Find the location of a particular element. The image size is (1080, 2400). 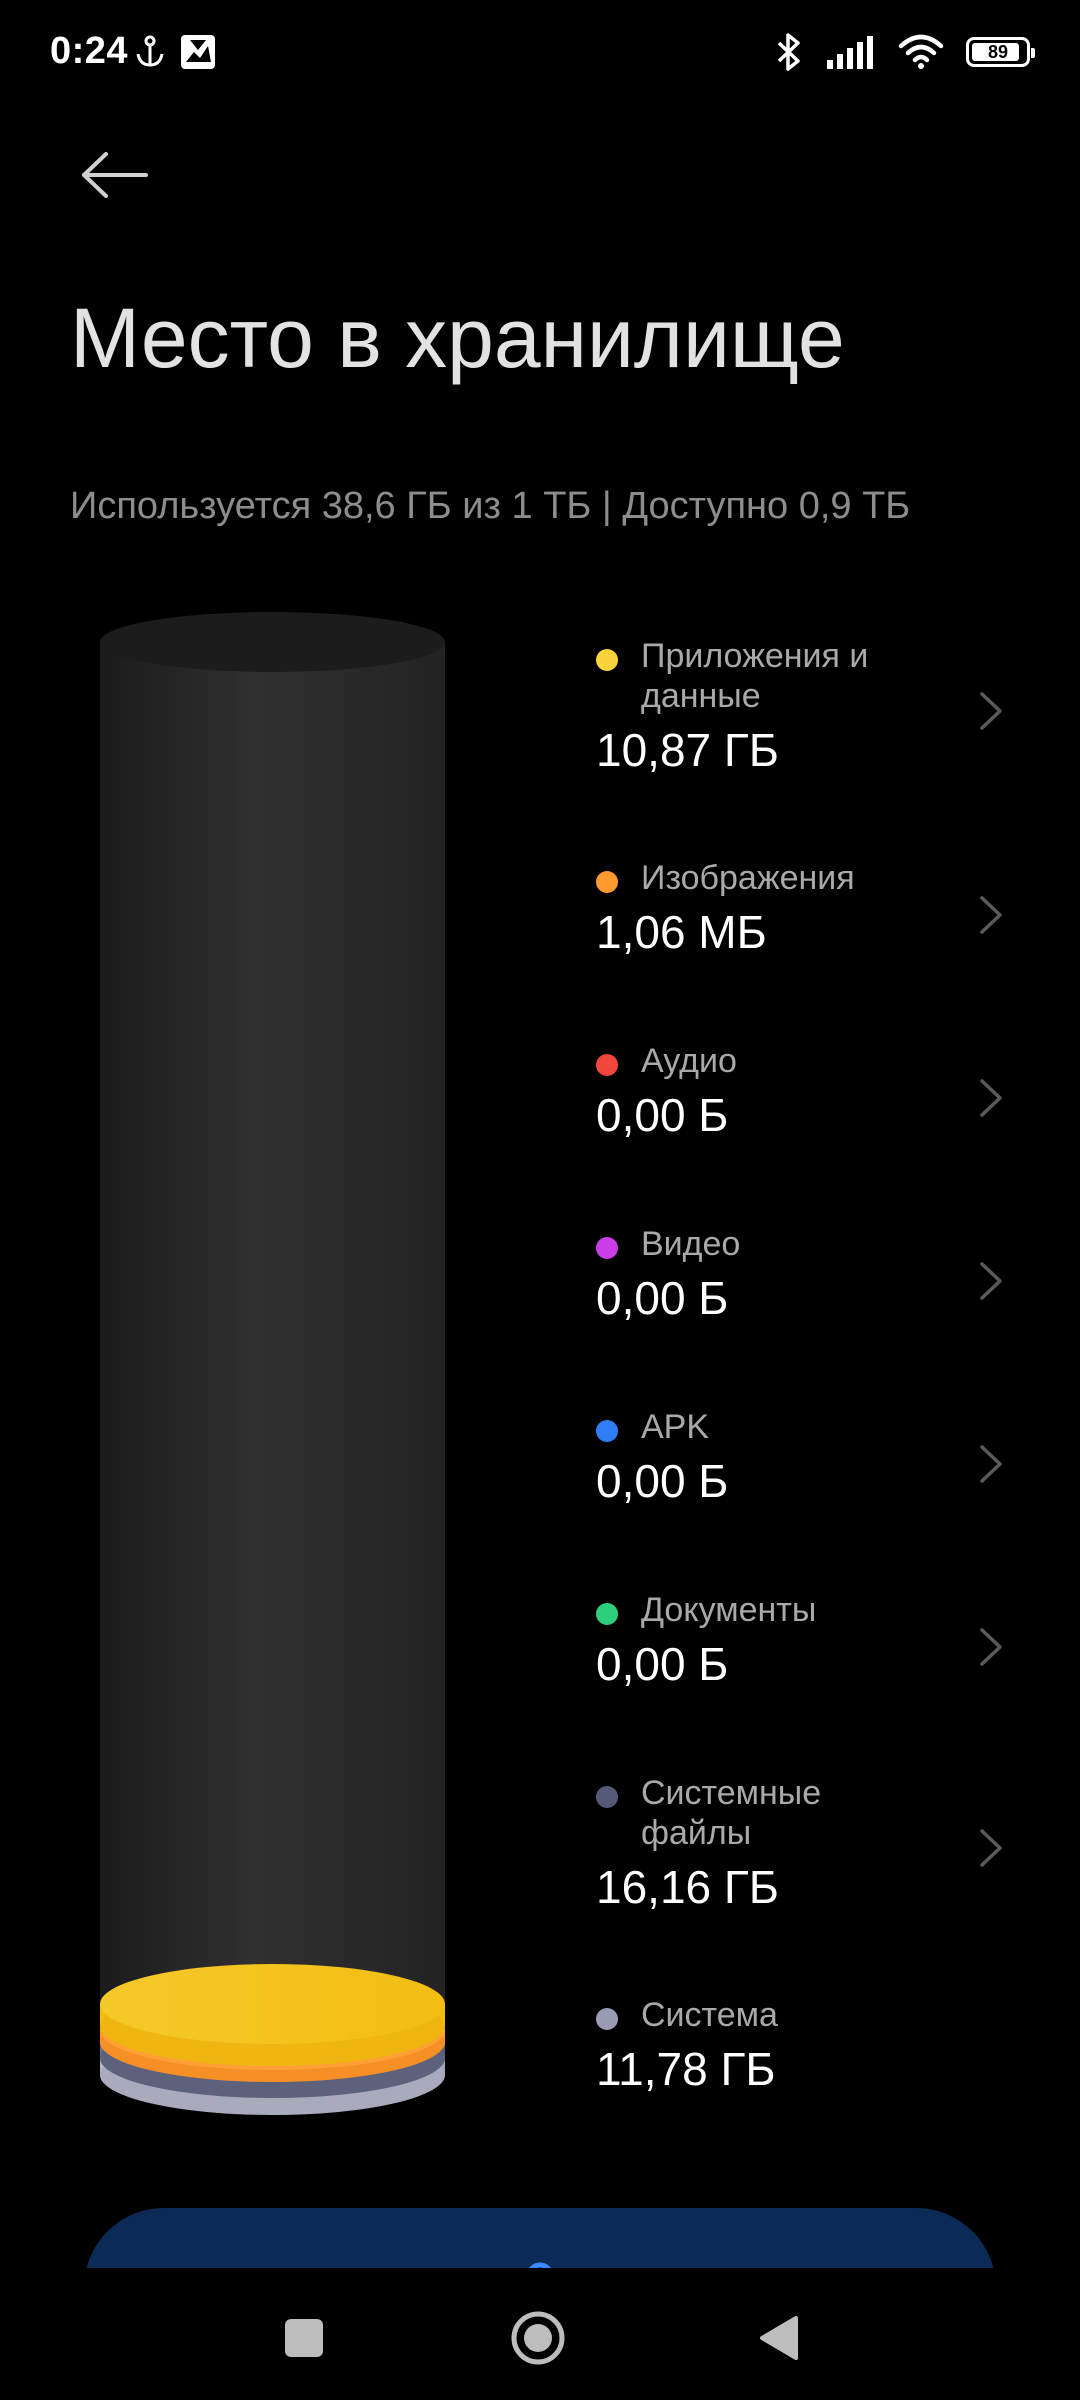

status-icons: 89 is located at coordinates (904, 52).